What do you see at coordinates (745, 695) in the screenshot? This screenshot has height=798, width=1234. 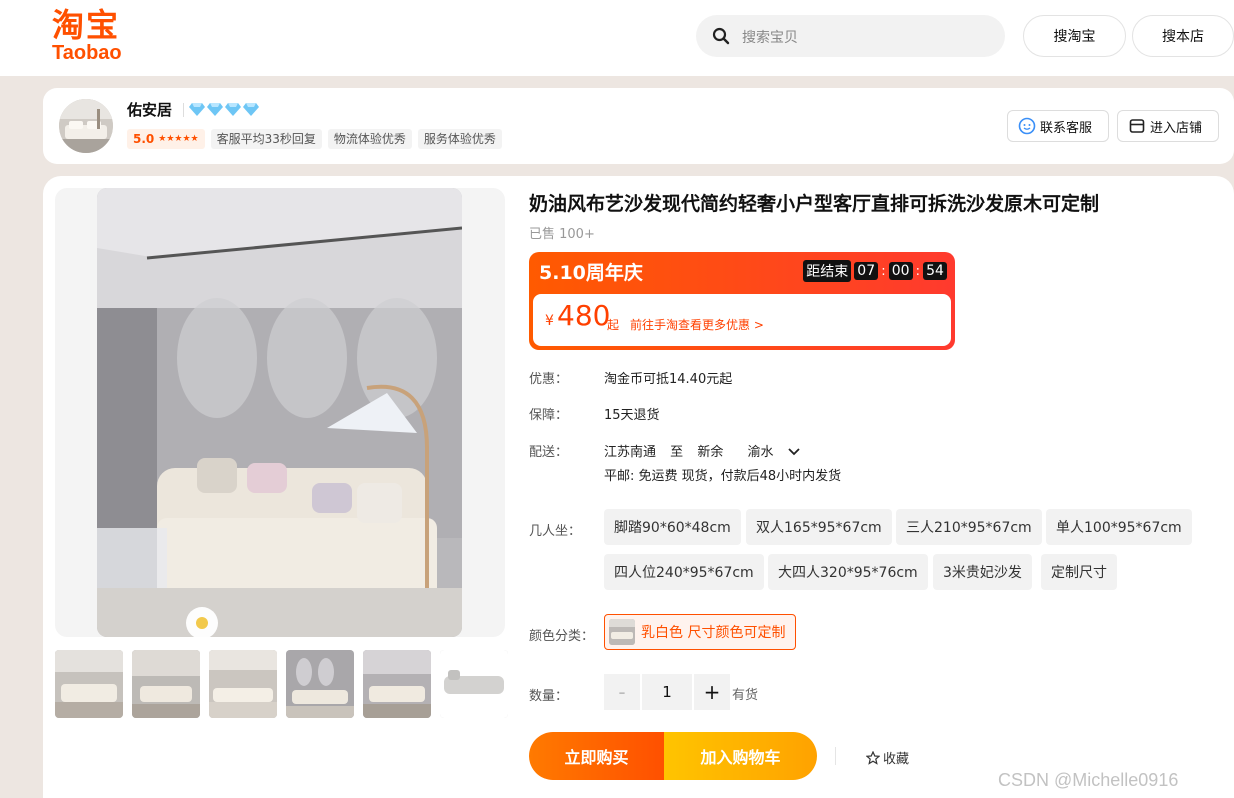 I see `stock-status: 有货` at bounding box center [745, 695].